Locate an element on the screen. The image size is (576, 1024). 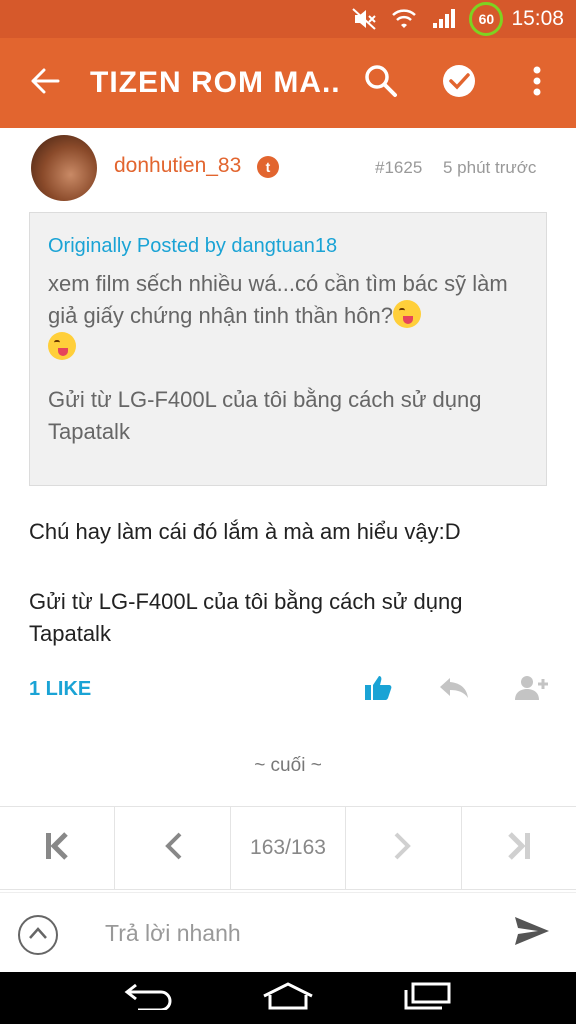
send-icon is located at coordinates (532, 933).